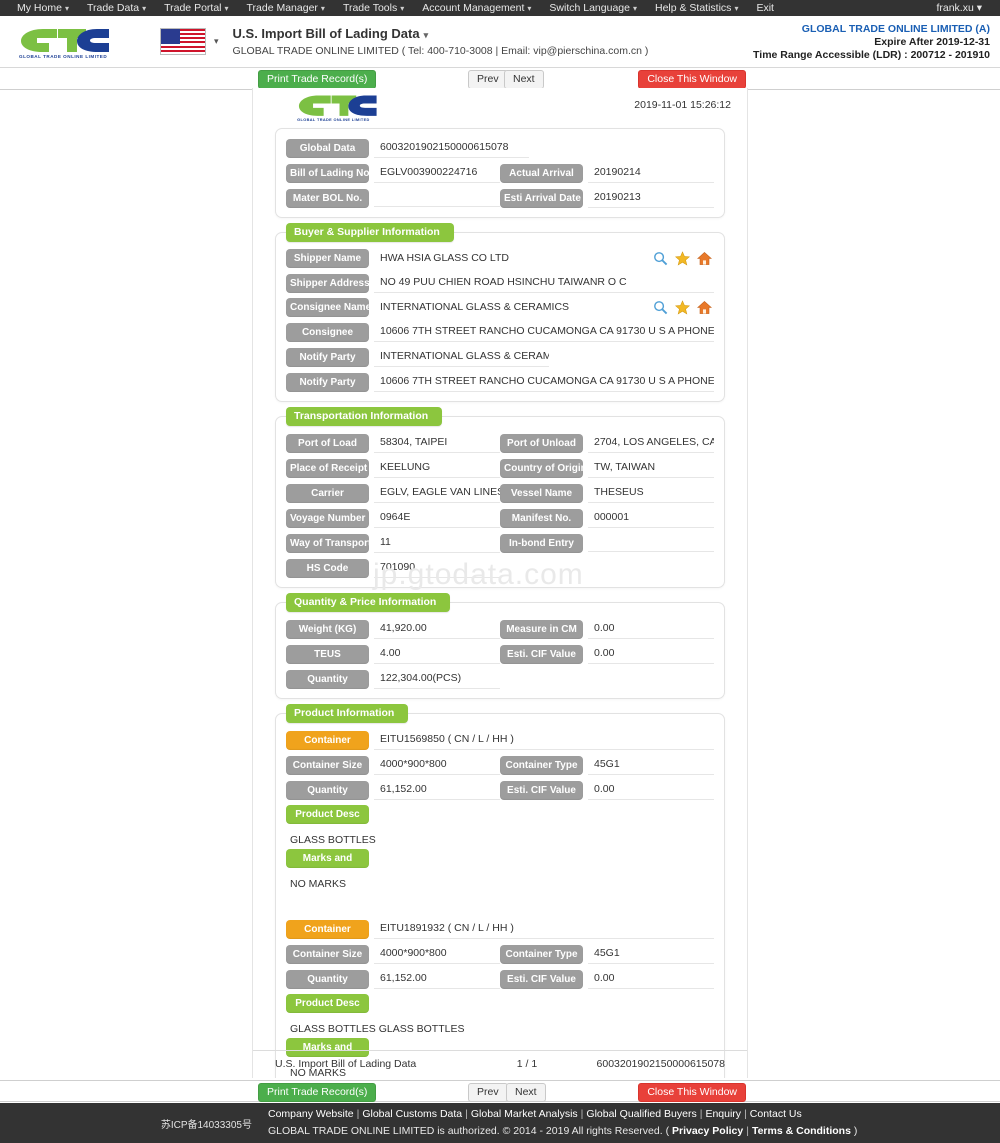  I want to click on value-product-desc: GLASS BOTTLES GLASS BOTTLES, so click(377, 1029).